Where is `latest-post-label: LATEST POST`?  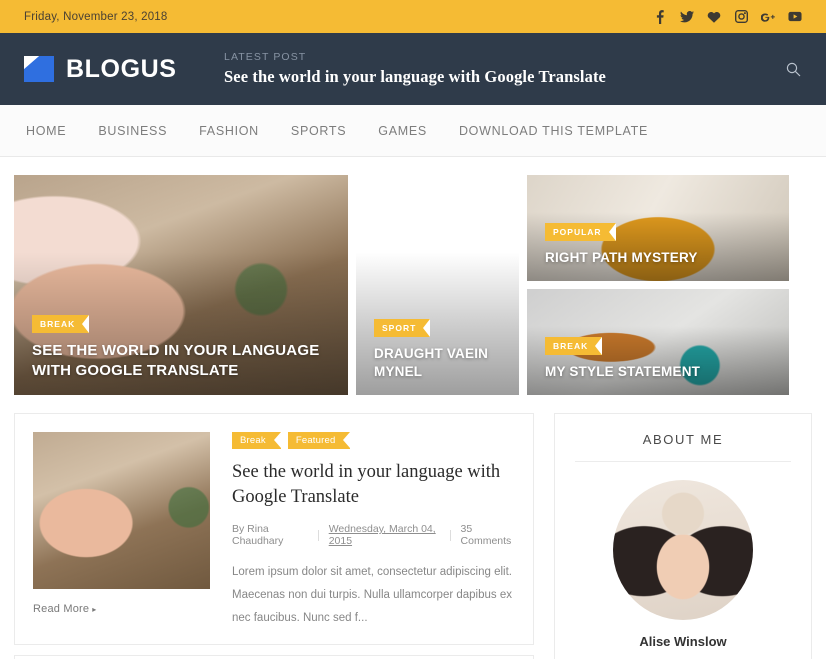 latest-post-label: LATEST POST is located at coordinates (265, 57).